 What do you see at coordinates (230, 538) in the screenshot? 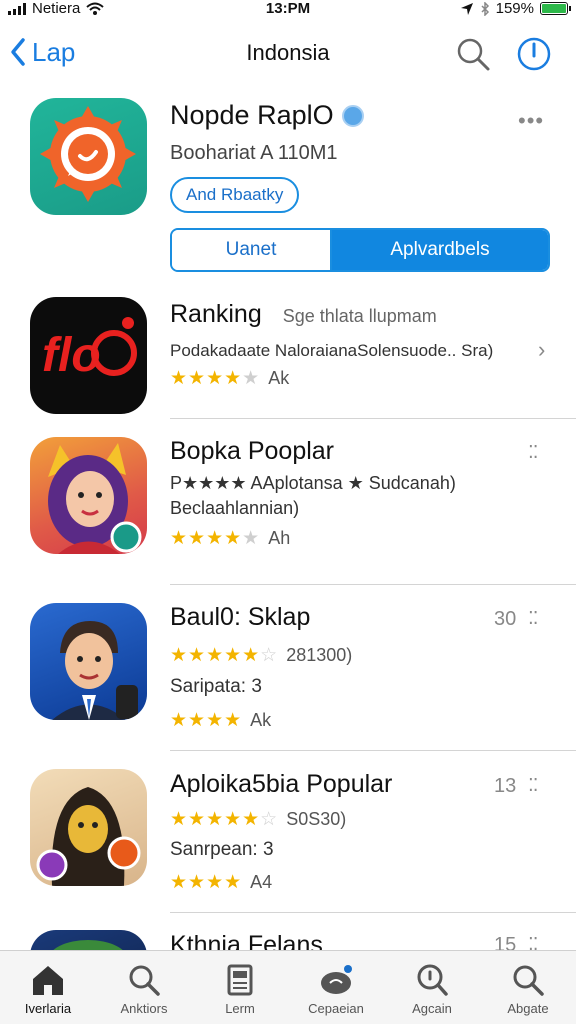
I see `rating-stars: ★★★★★ Ah` at bounding box center [230, 538].